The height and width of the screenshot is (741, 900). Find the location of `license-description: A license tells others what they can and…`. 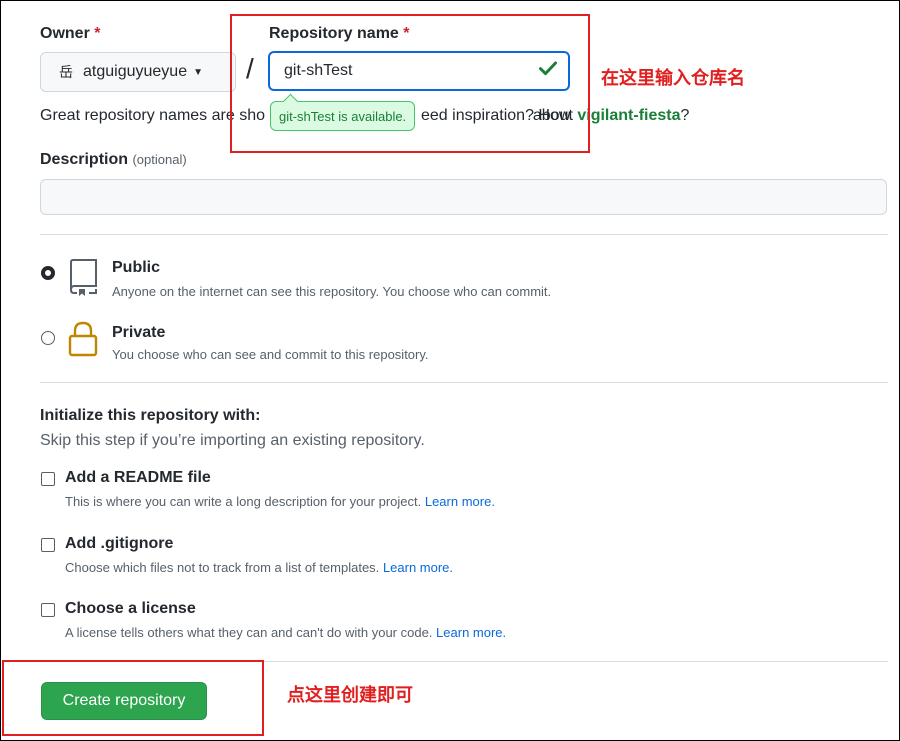

license-description: A license tells others what they can and… is located at coordinates (286, 632).